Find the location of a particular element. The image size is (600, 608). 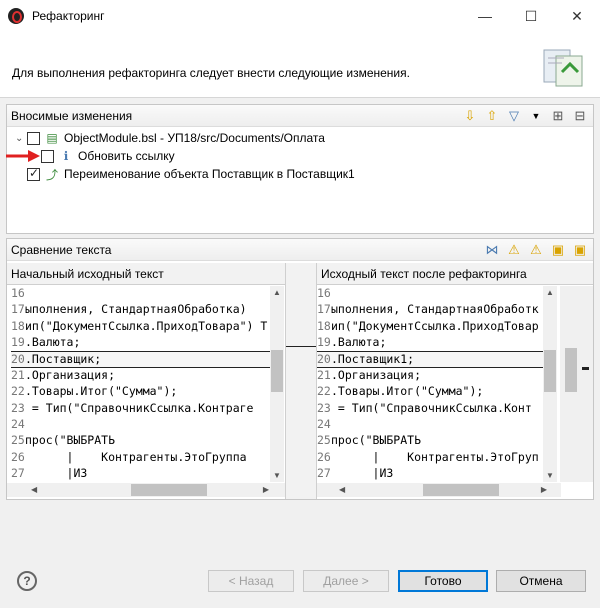

line-text: | Контрагенты.ЭтоГруппа is located at coordinates (136, 456).